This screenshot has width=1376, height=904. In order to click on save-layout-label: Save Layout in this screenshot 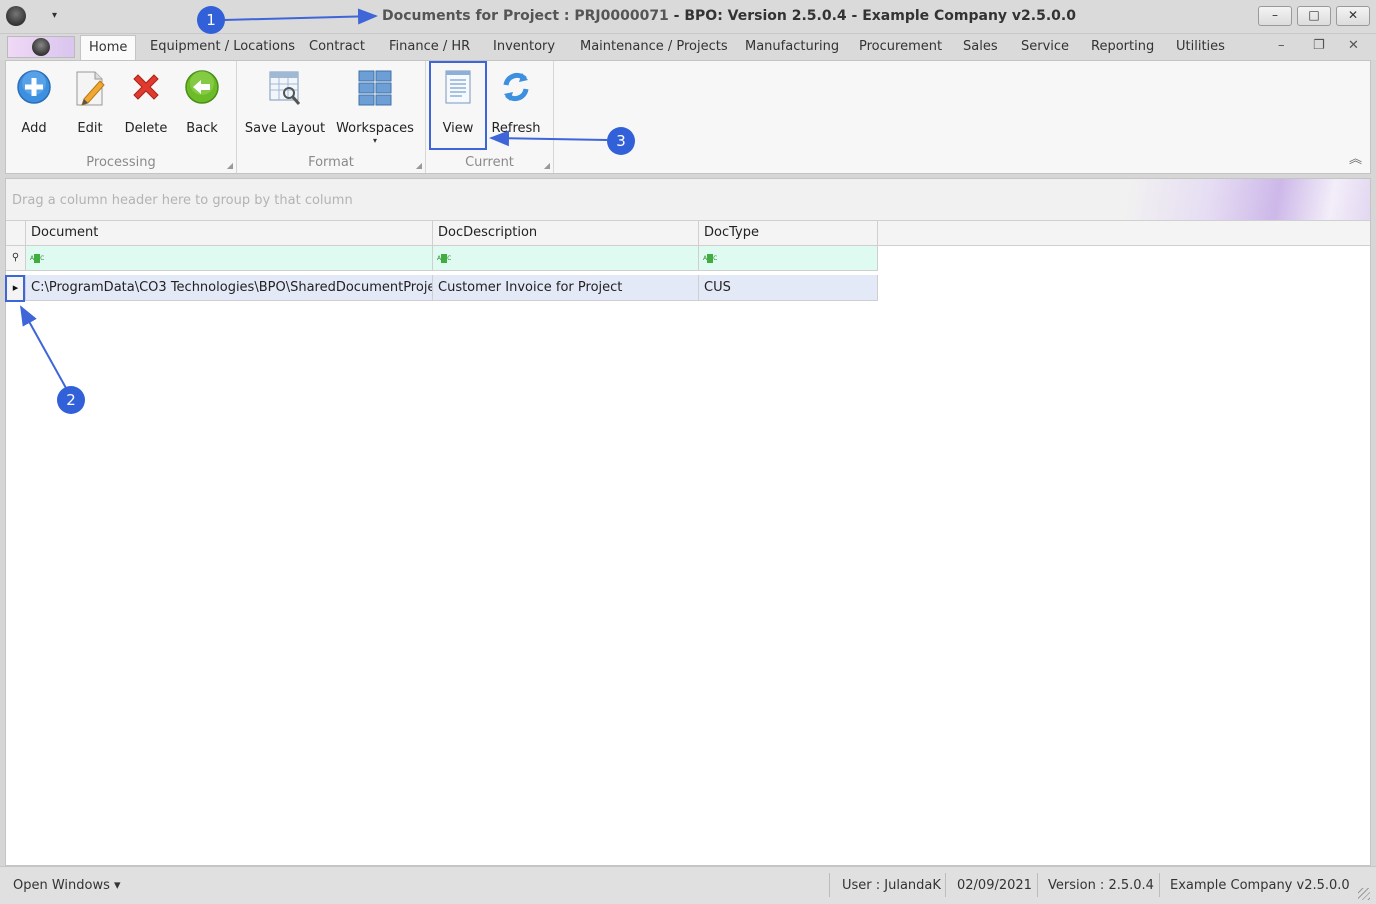, I will do `click(285, 128)`.